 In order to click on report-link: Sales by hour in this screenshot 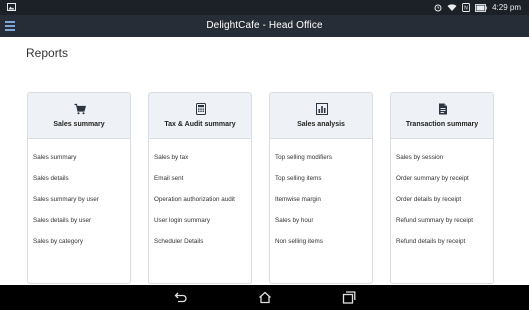, I will do `click(323, 220)`.